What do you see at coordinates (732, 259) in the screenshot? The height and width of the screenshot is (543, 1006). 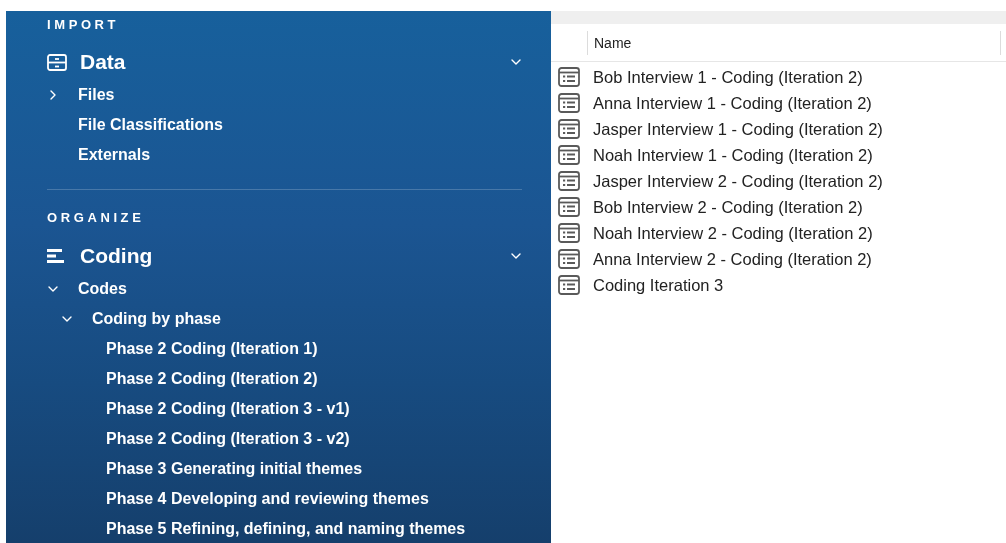 I see `file-name: Anna Interview 2 - Coding (Iteration 2)` at bounding box center [732, 259].